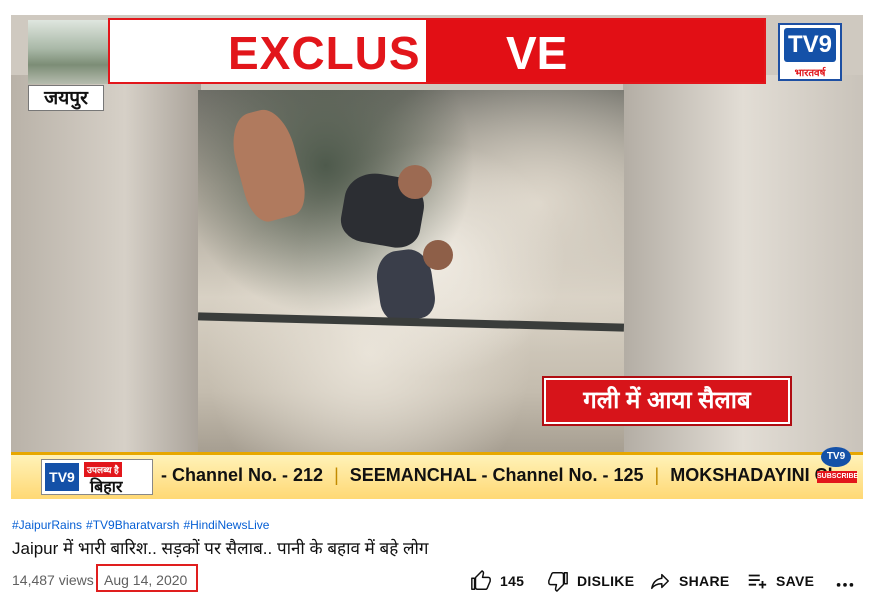  What do you see at coordinates (628, 475) in the screenshot?
I see `ticker-item-number: 125` at bounding box center [628, 475].